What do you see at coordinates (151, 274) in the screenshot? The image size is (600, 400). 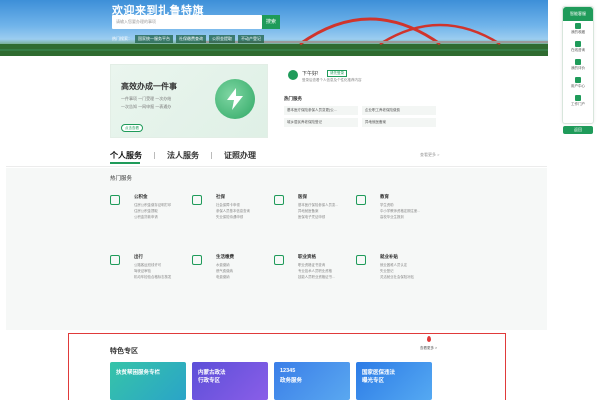 I see `service-item-travel: 出行 公路客运班线许可 驾驶证审验 机动车检验合格标志核发` at bounding box center [151, 274].